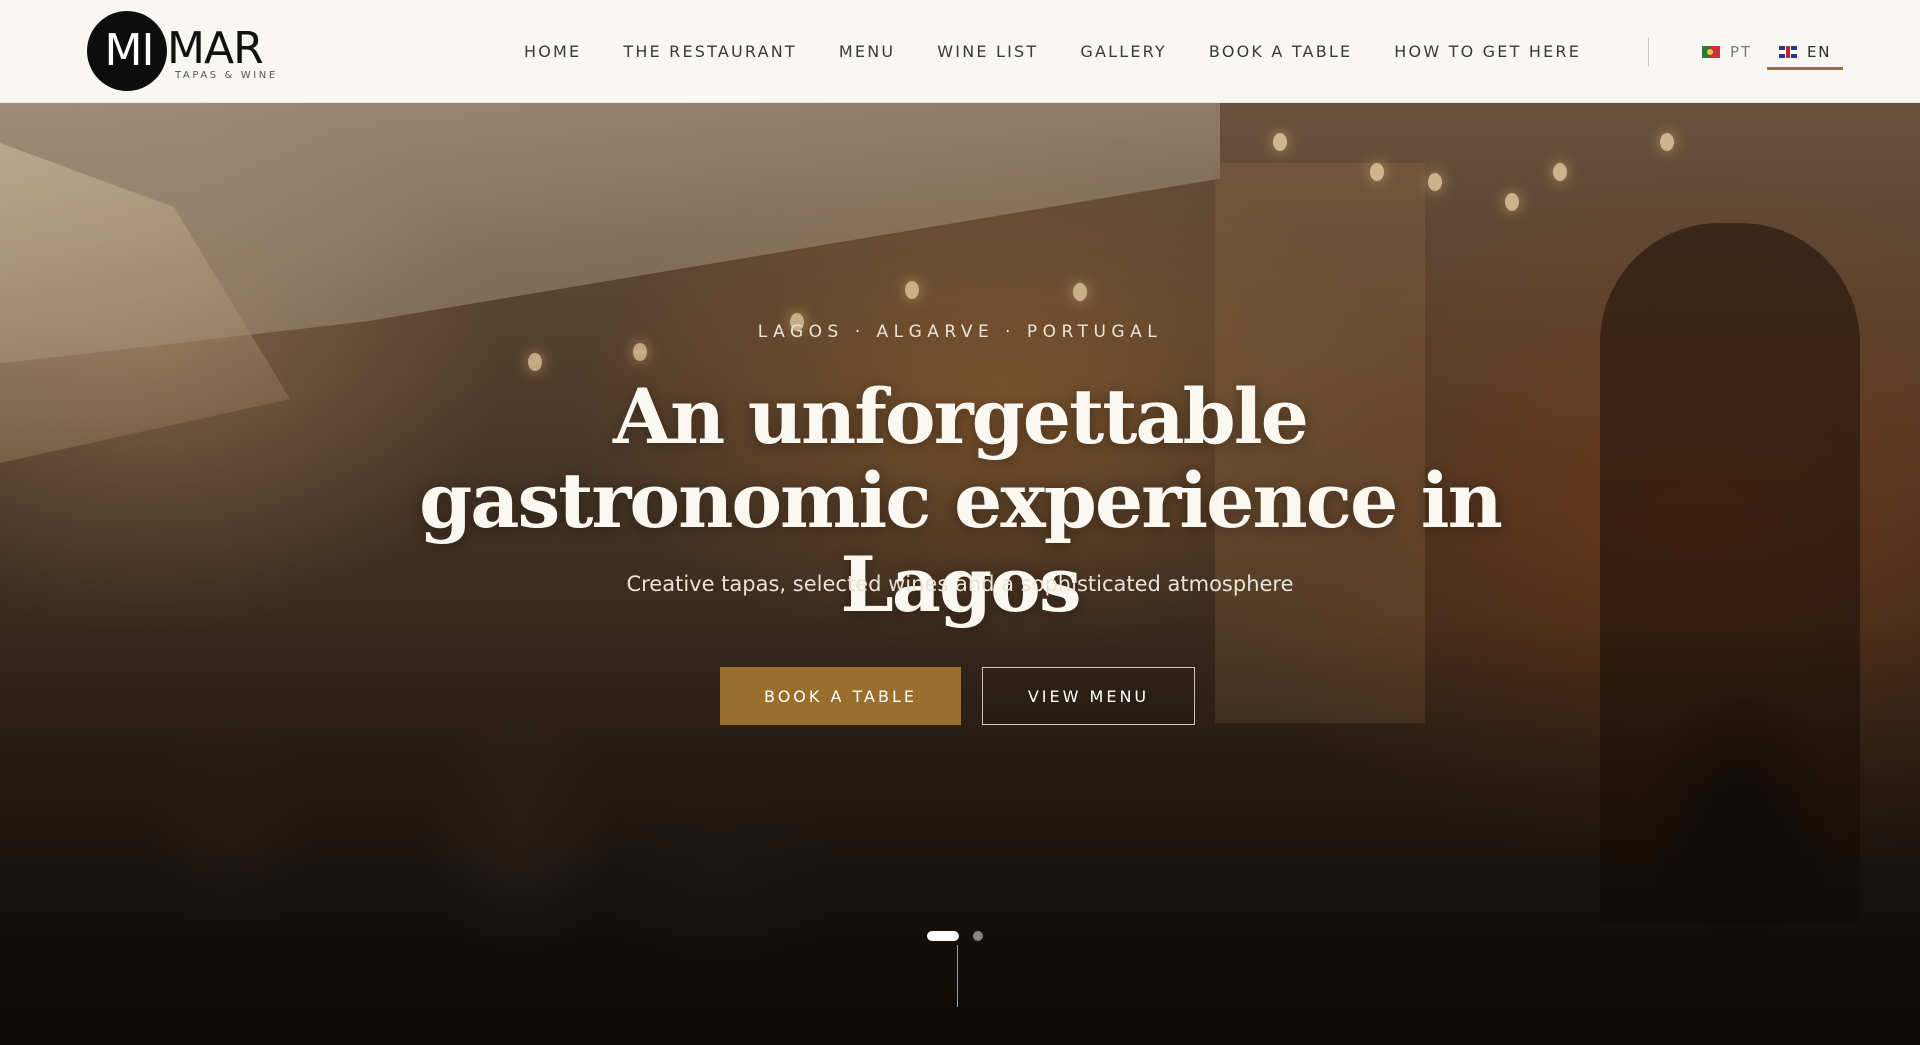 The height and width of the screenshot is (1045, 1920). Describe the element at coordinates (840, 696) in the screenshot. I see `book-a-table-button: BOOK A TABLE` at that location.